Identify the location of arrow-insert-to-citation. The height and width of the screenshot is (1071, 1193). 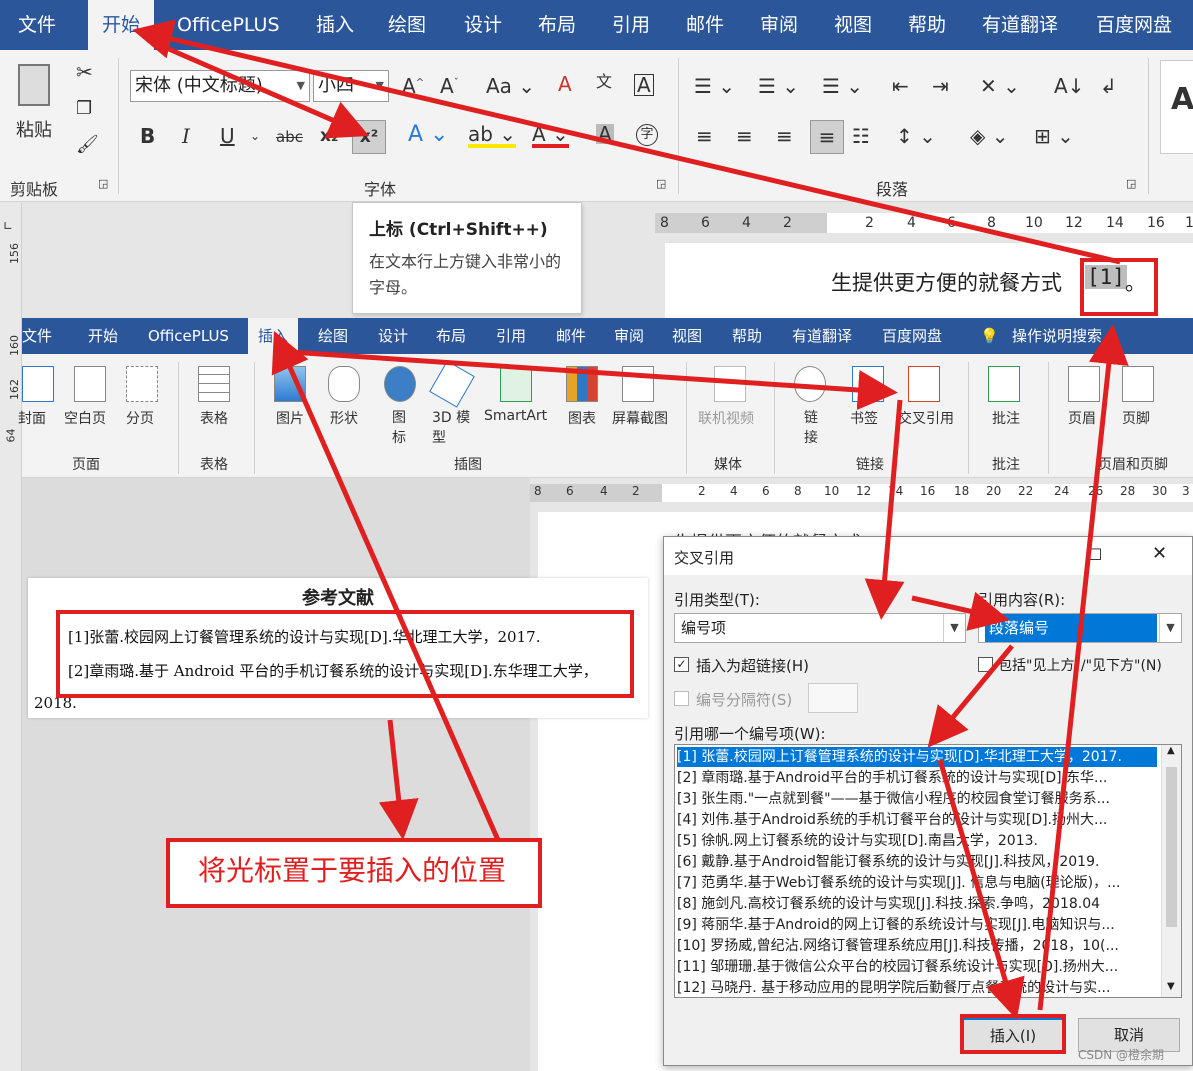
(1083, 667).